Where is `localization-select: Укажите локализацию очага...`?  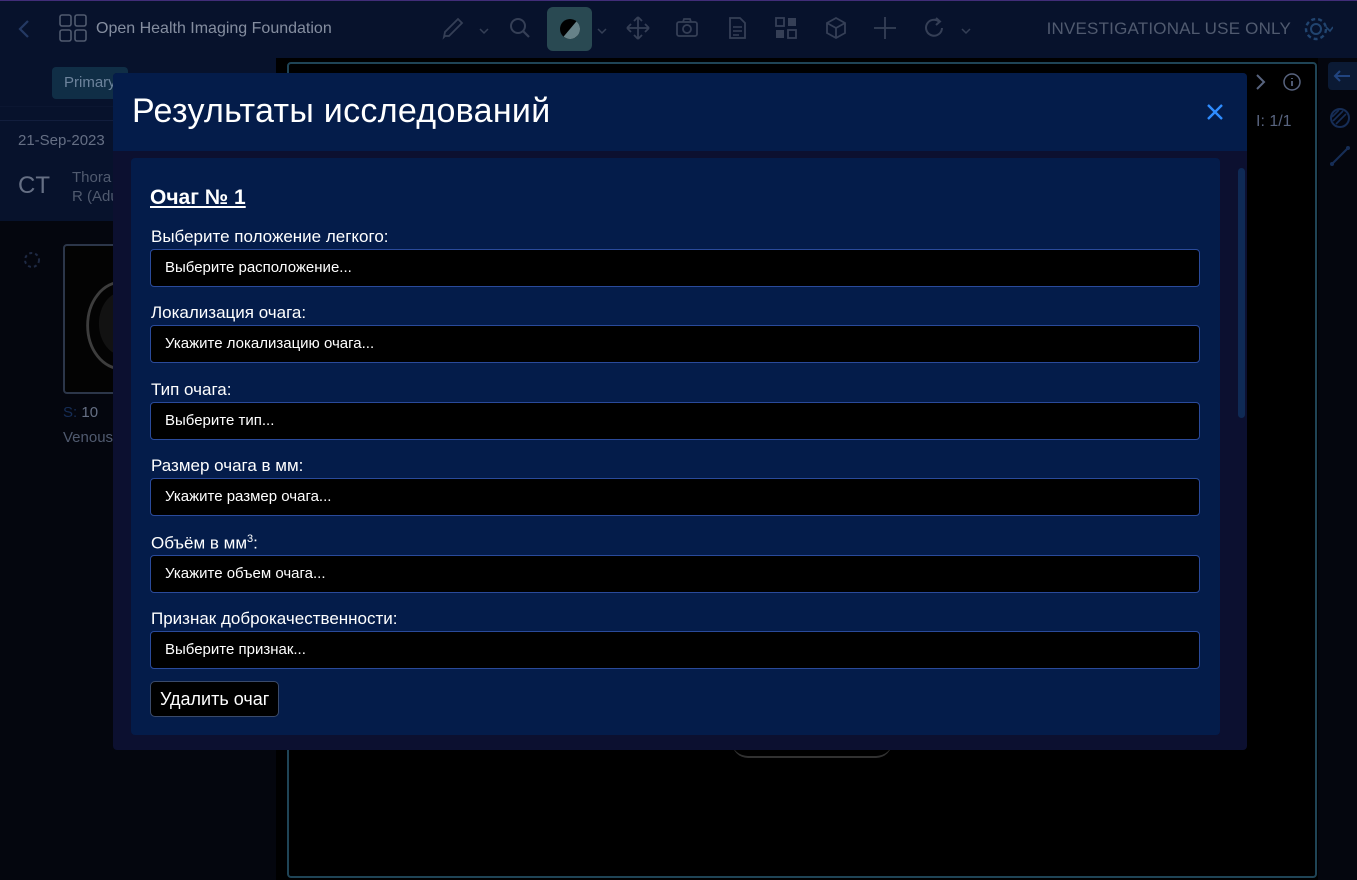 localization-select: Укажите локализацию очага... is located at coordinates (675, 344).